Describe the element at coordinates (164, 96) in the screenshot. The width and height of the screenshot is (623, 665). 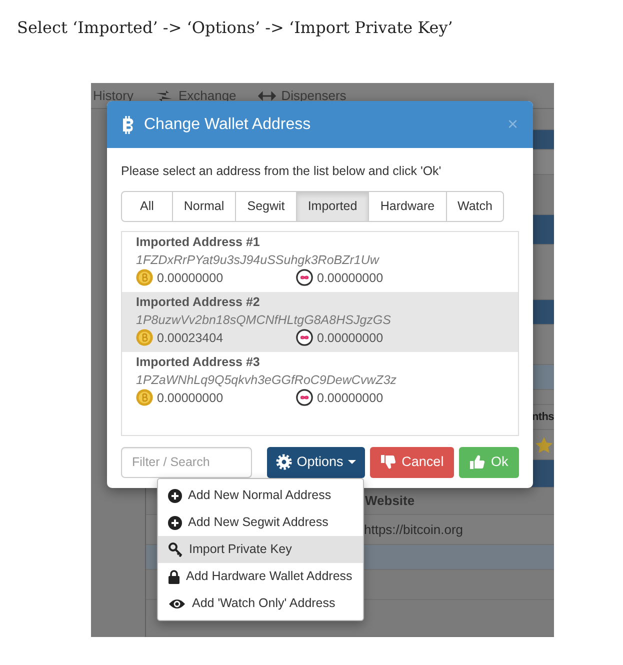
I see `exchange-icon` at that location.